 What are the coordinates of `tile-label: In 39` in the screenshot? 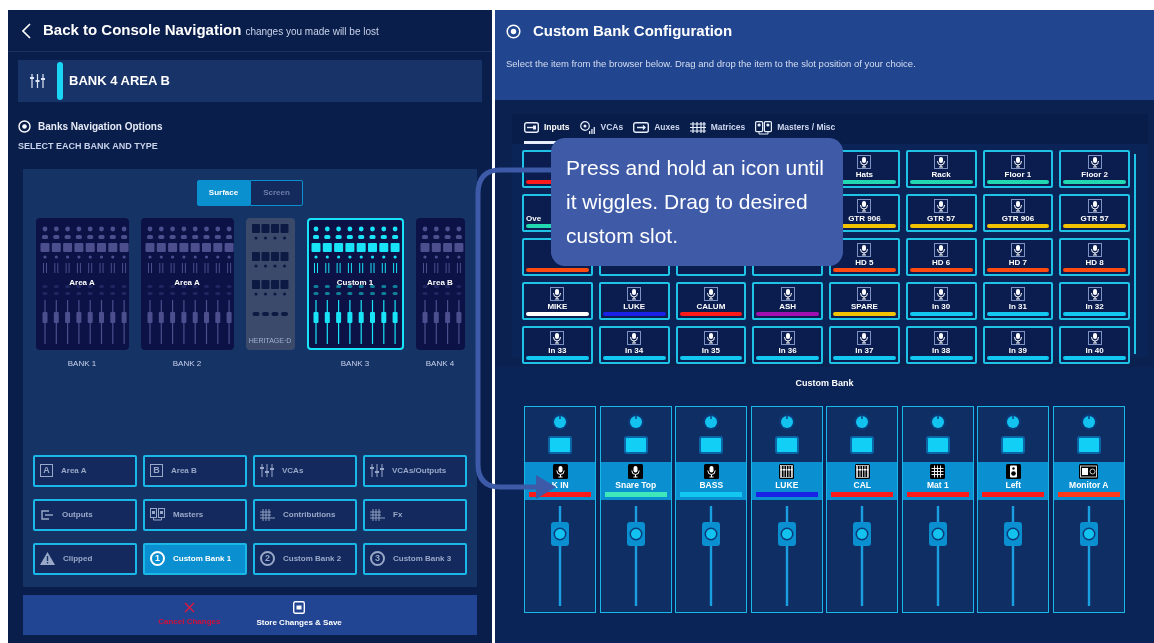 It's located at (1017, 350).